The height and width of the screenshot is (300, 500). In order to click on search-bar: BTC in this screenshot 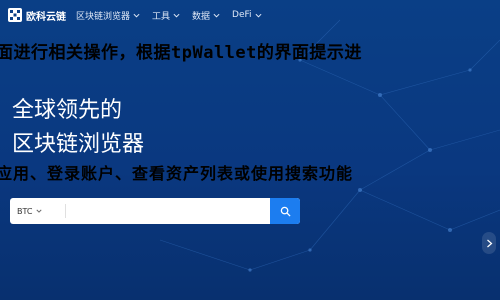, I will do `click(155, 211)`.